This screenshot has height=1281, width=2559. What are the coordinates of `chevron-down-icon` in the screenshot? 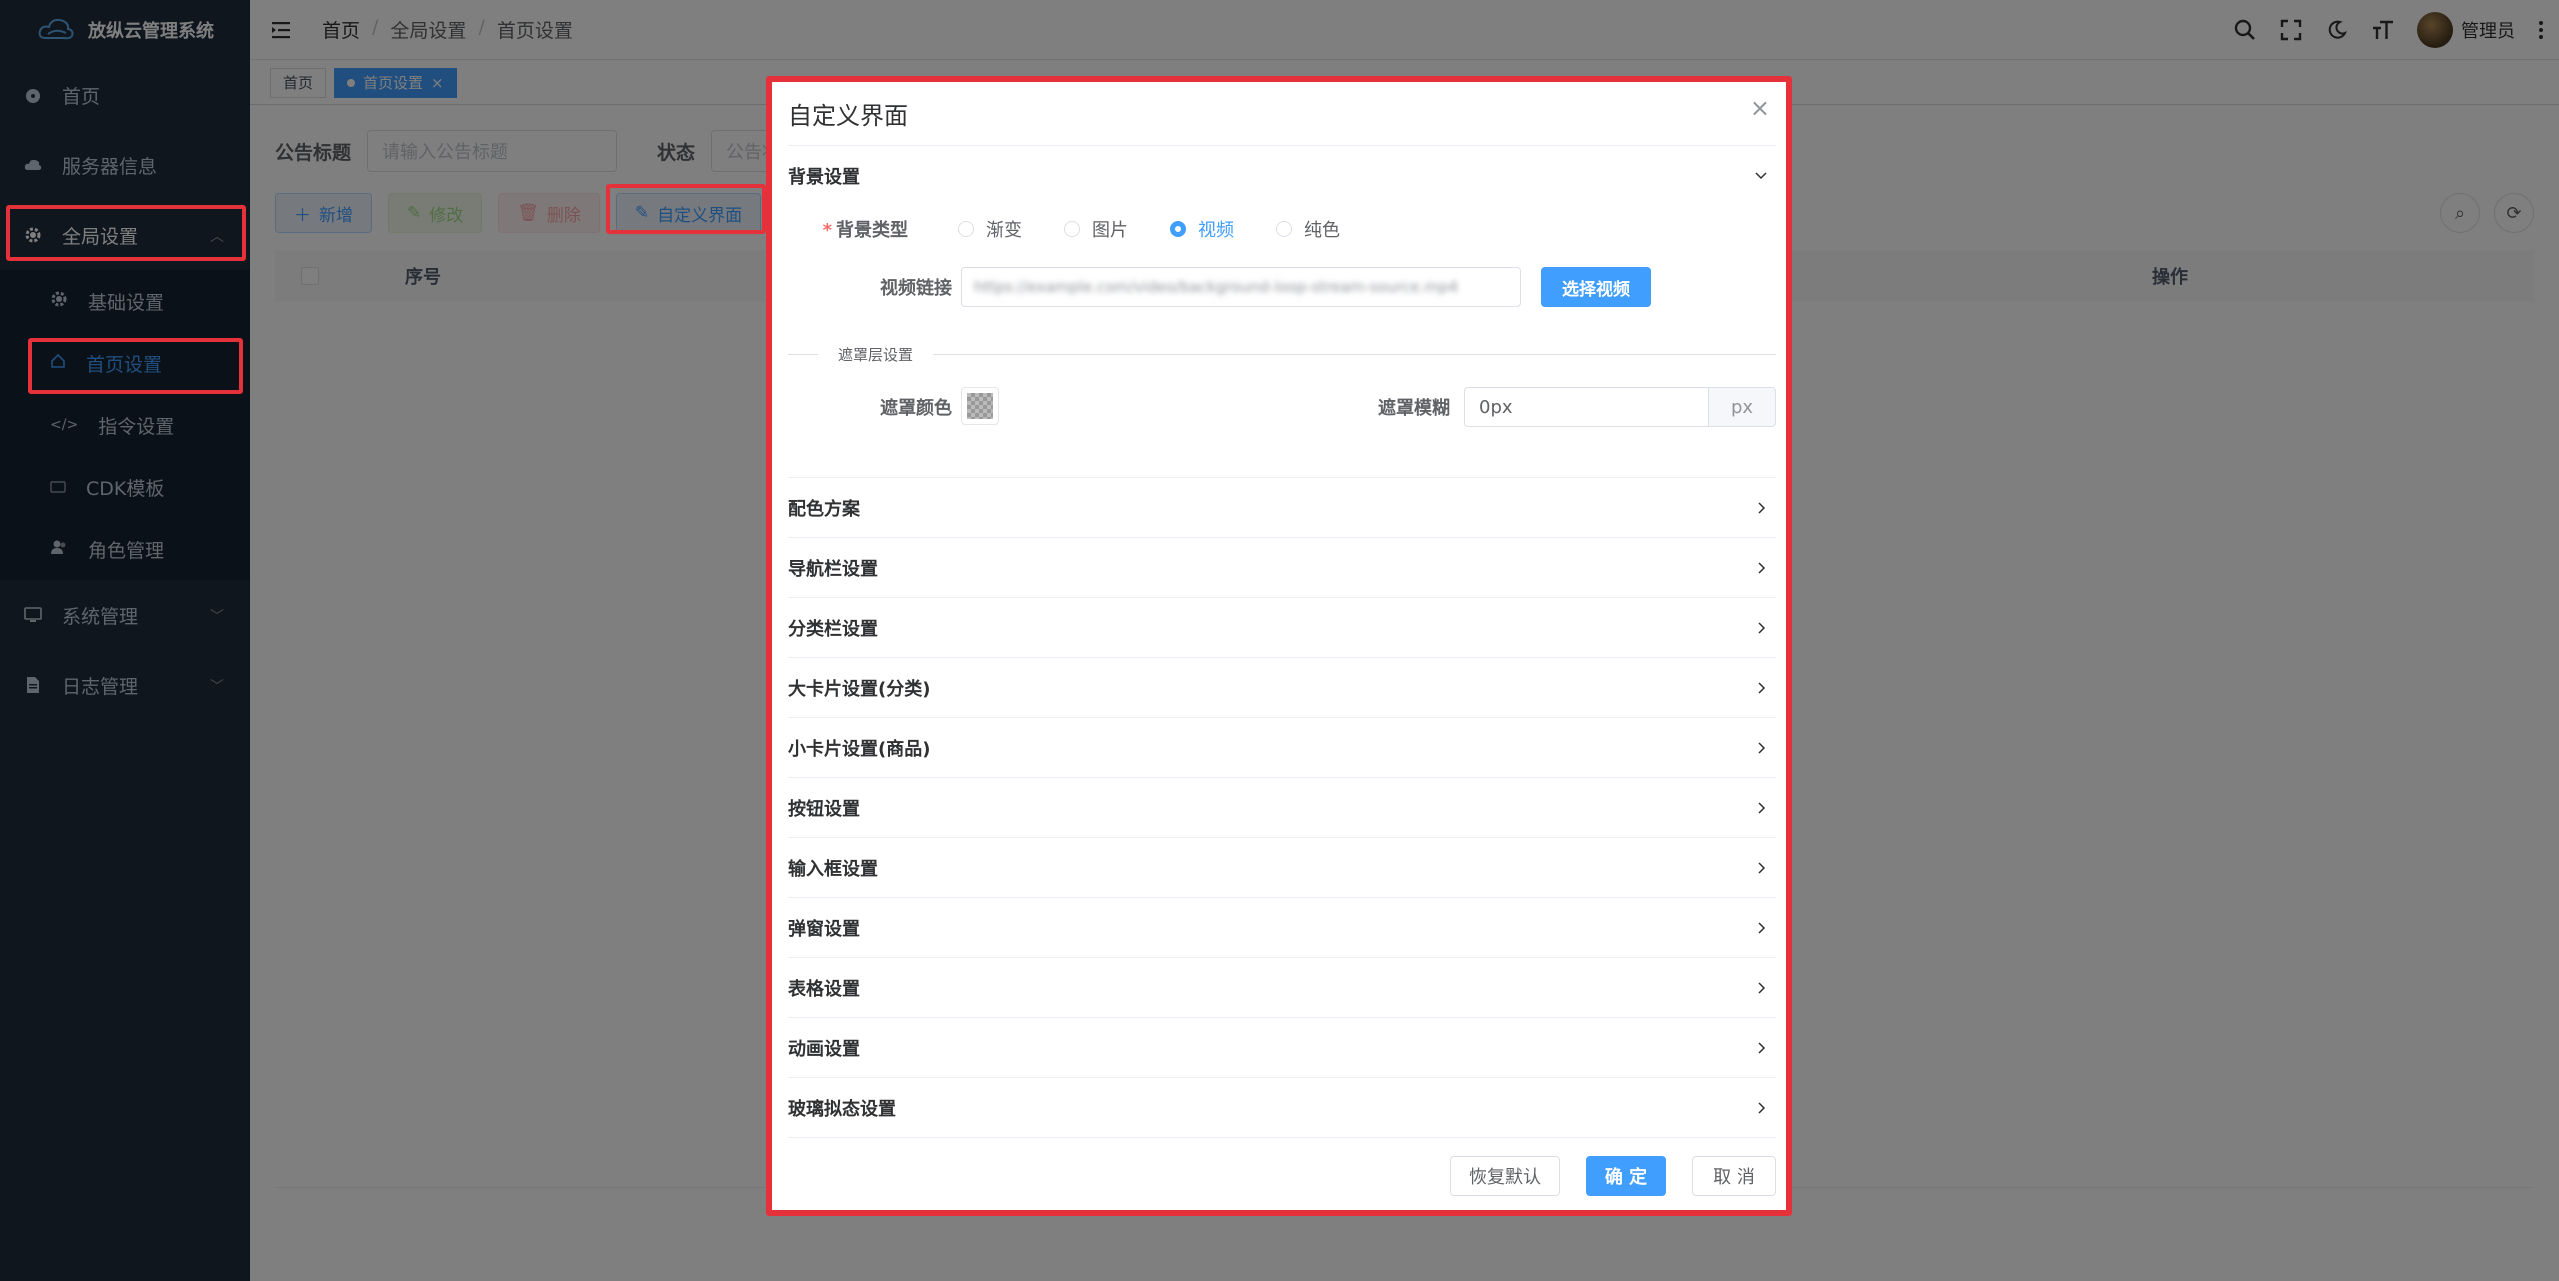 It's located at (1761, 175).